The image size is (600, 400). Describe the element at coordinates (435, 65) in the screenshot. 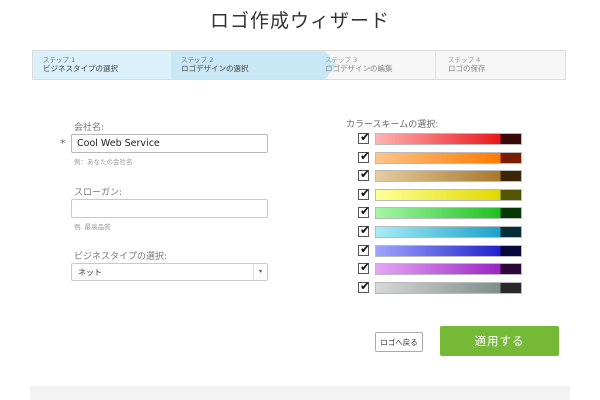

I see `step-divider` at that location.